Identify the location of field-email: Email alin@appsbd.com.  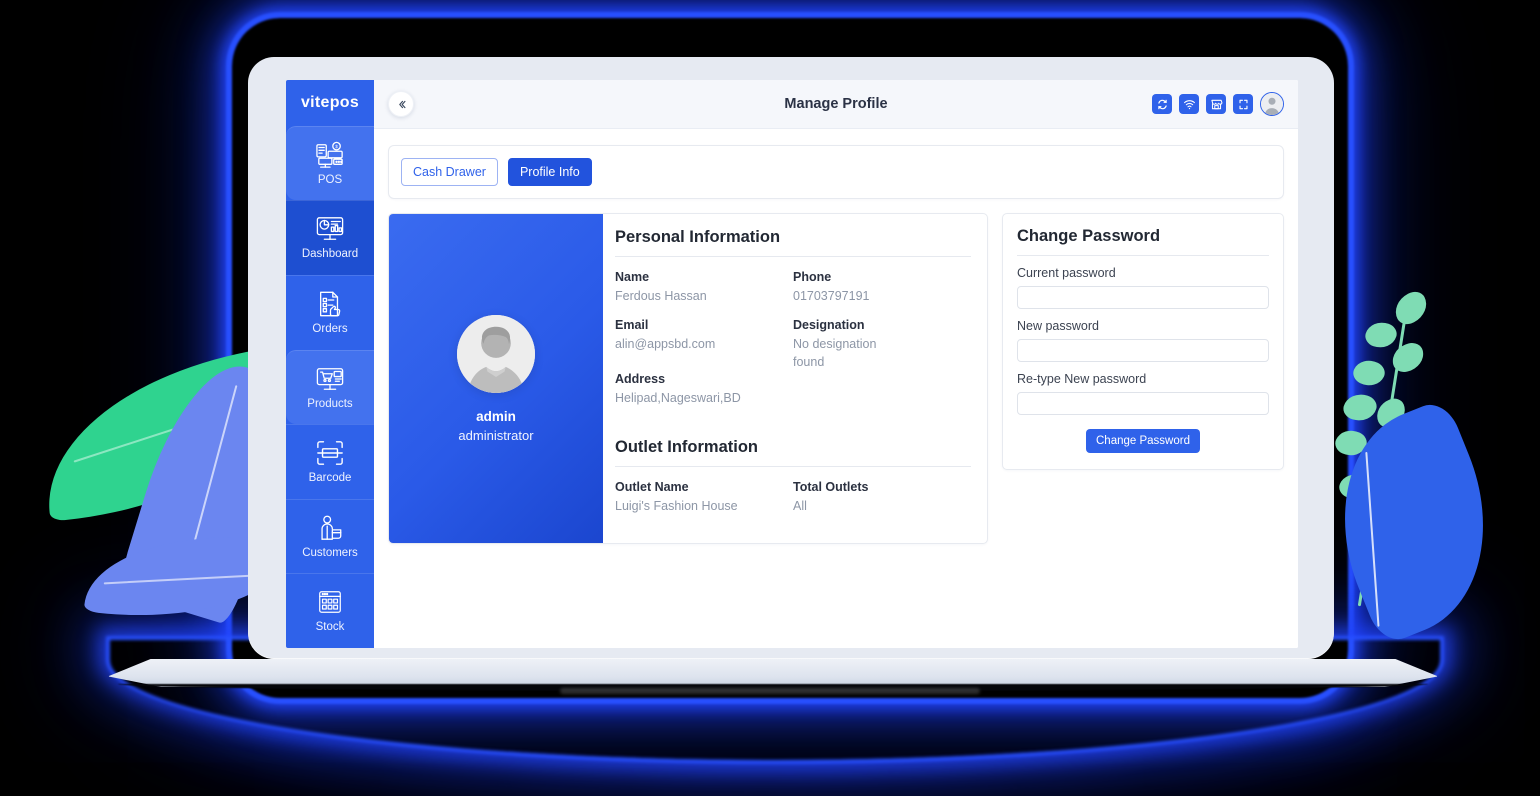
(704, 335).